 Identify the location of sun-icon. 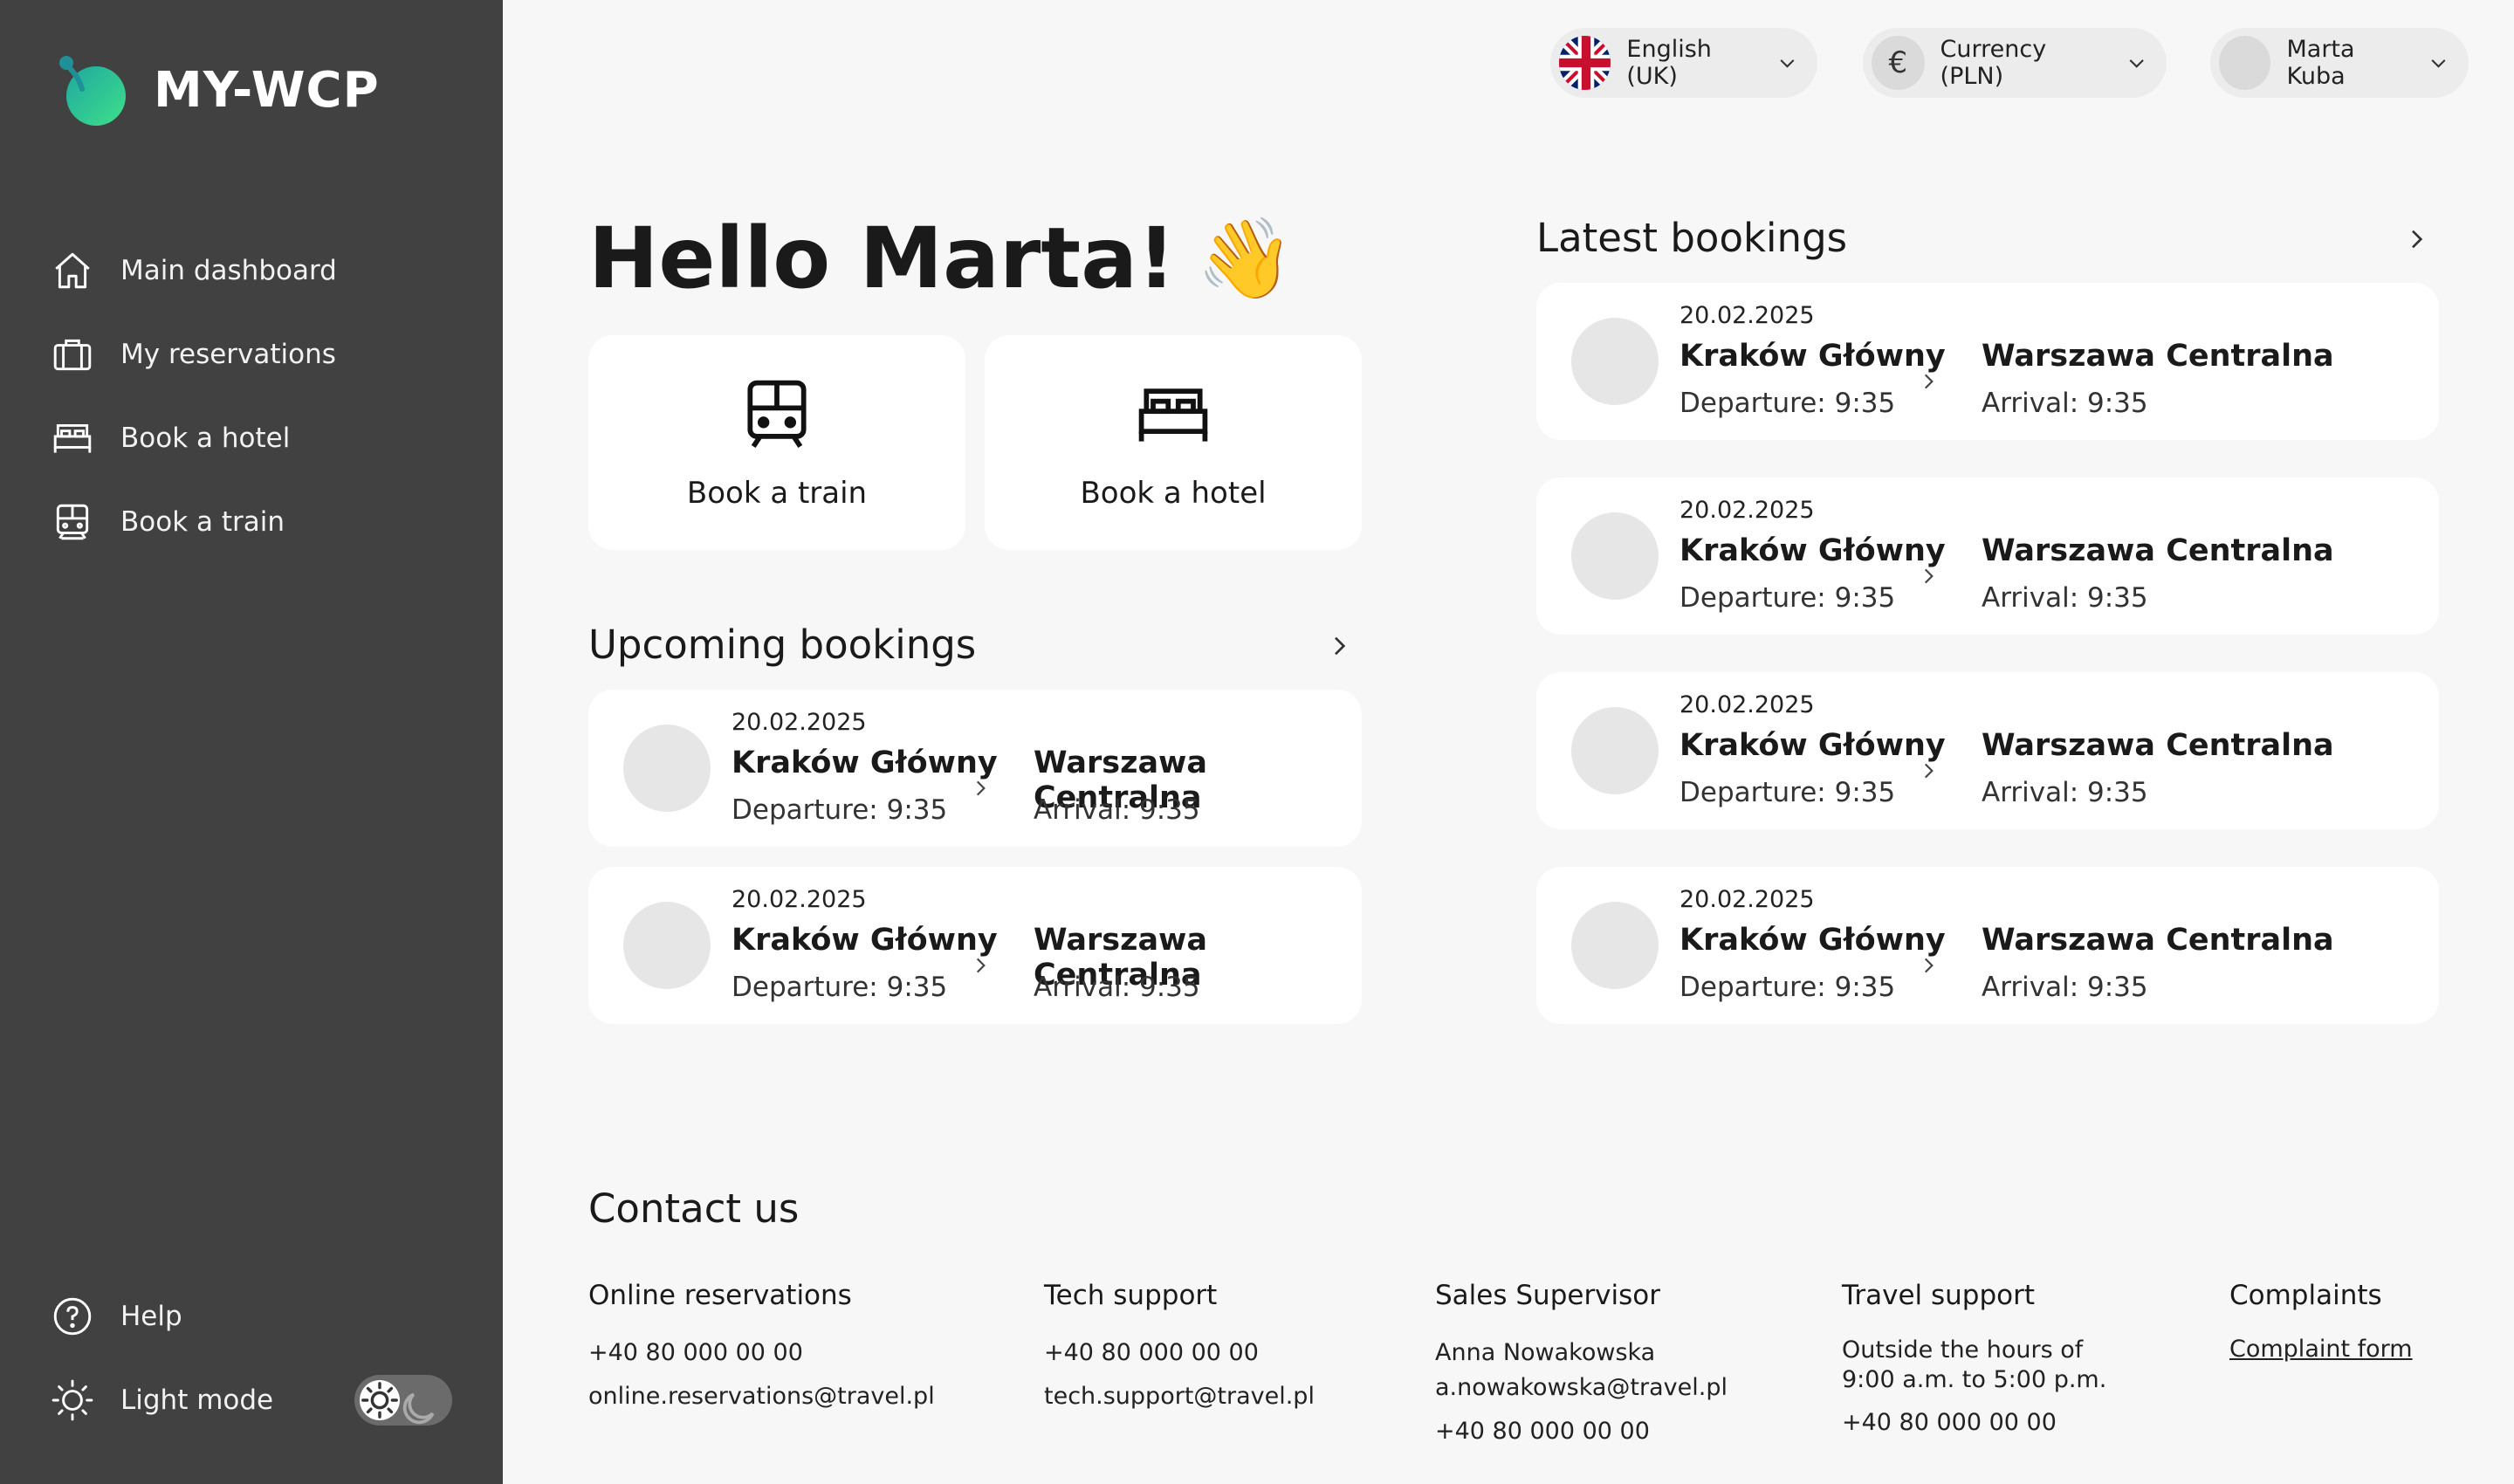
(72, 1400).